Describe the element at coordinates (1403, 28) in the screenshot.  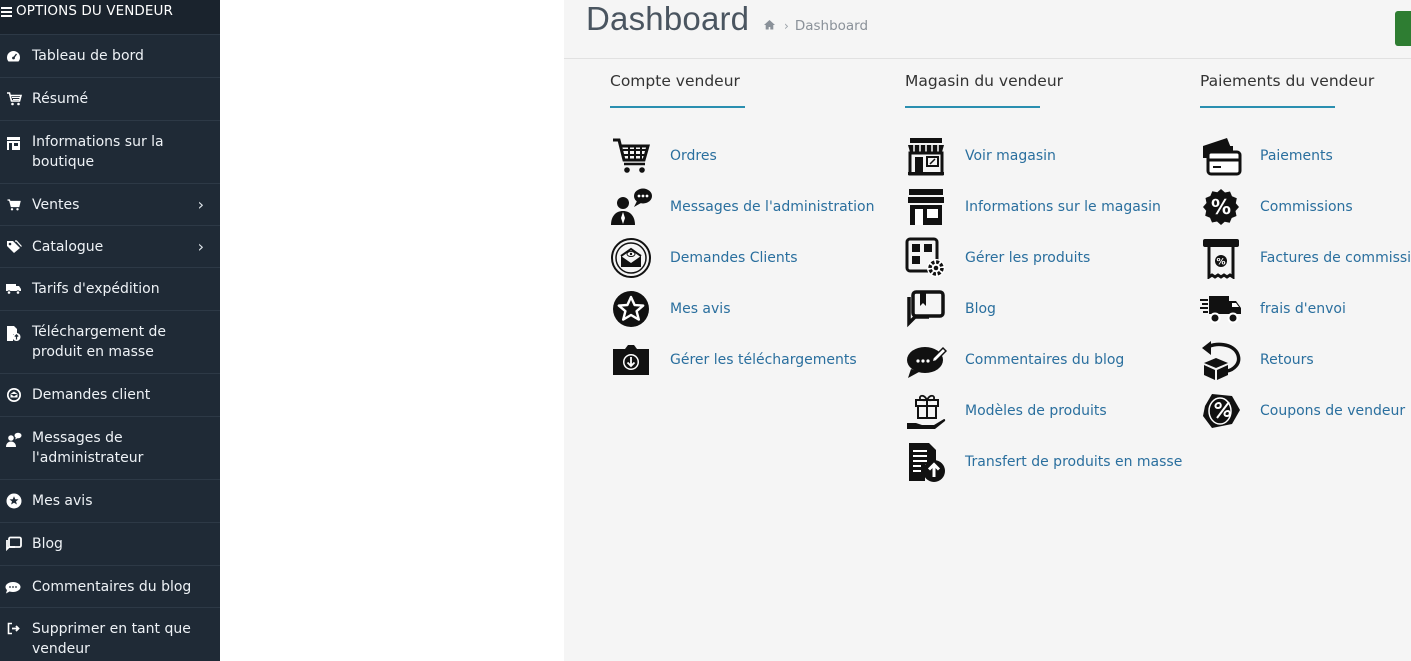
I see `action-button` at that location.